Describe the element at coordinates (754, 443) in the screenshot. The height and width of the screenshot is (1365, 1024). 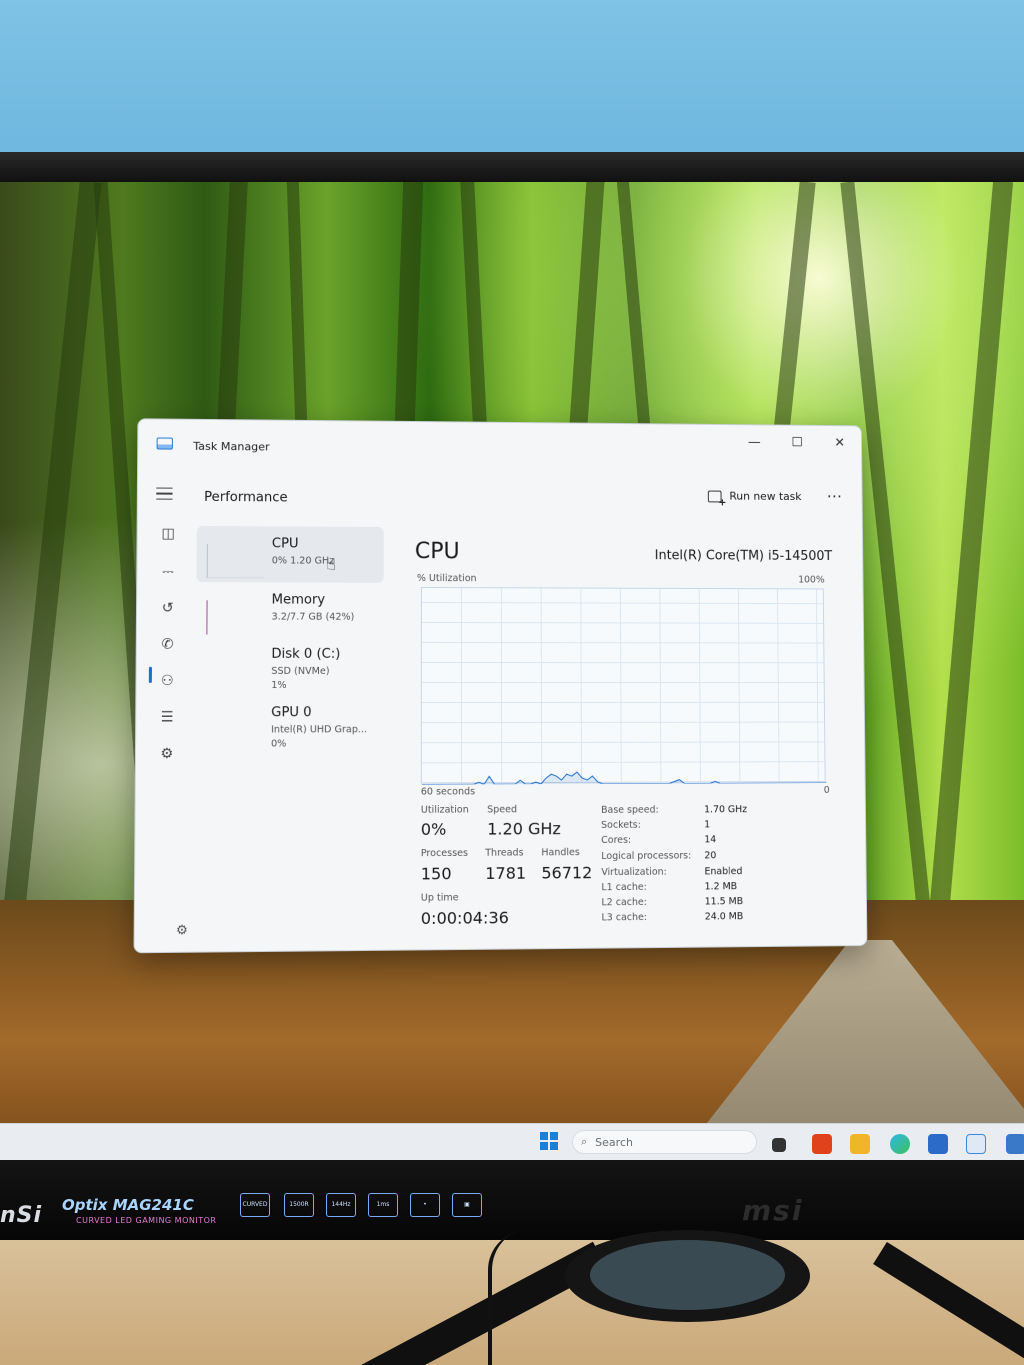
I see `minimize-button: —` at that location.